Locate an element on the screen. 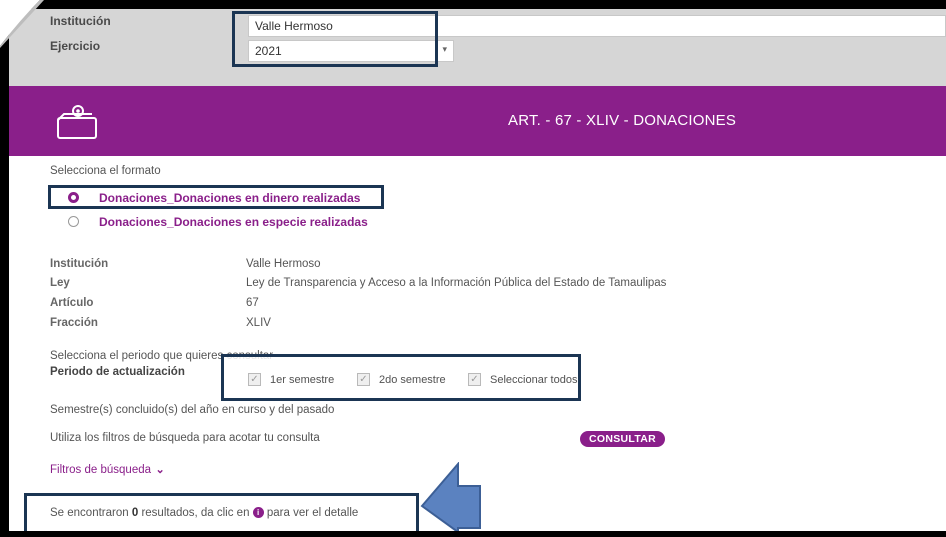 The image size is (946, 537). format-prompt: Selecciona el formato is located at coordinates (105, 171).